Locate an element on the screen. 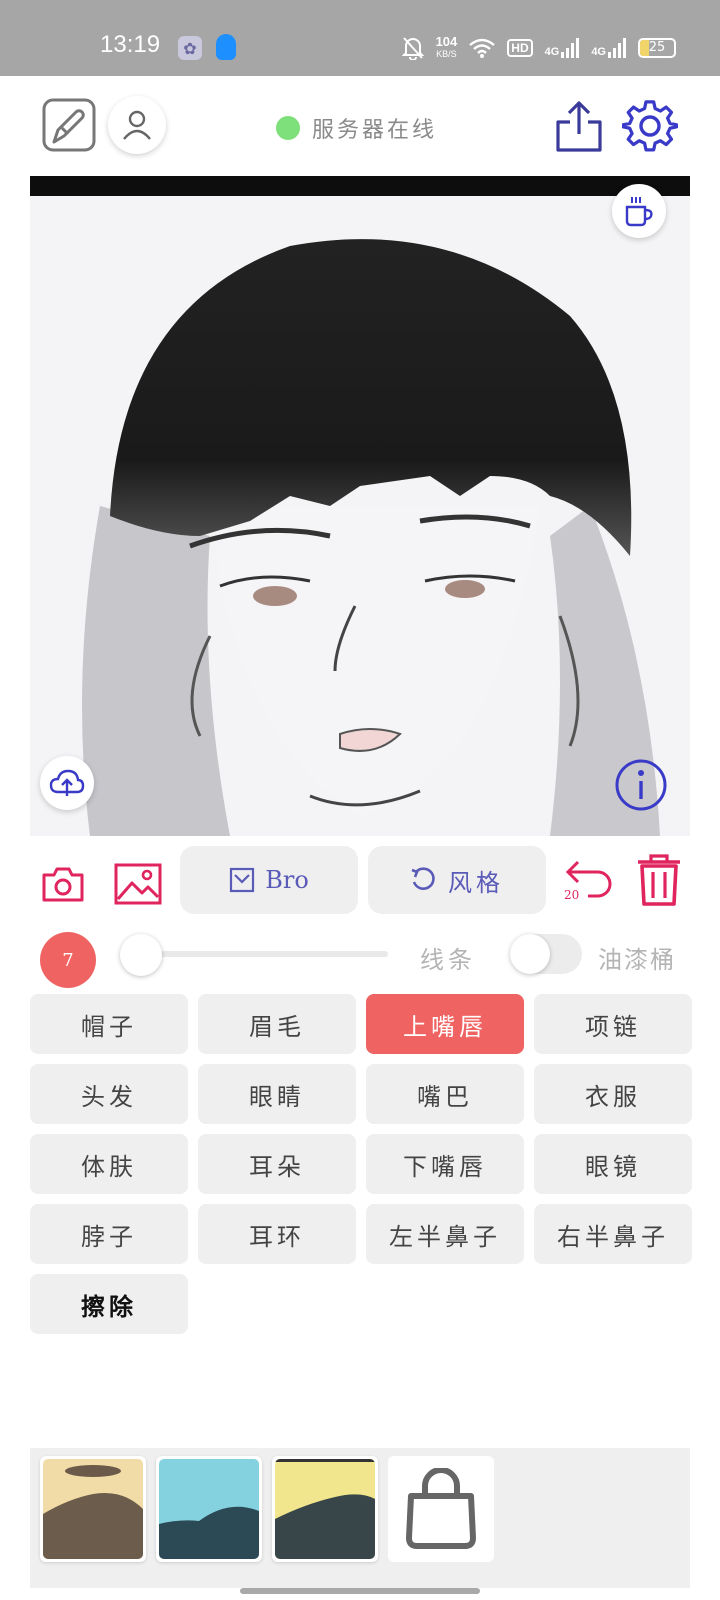 The height and width of the screenshot is (1600, 720). edit-sketch-button is located at coordinates (69, 125).